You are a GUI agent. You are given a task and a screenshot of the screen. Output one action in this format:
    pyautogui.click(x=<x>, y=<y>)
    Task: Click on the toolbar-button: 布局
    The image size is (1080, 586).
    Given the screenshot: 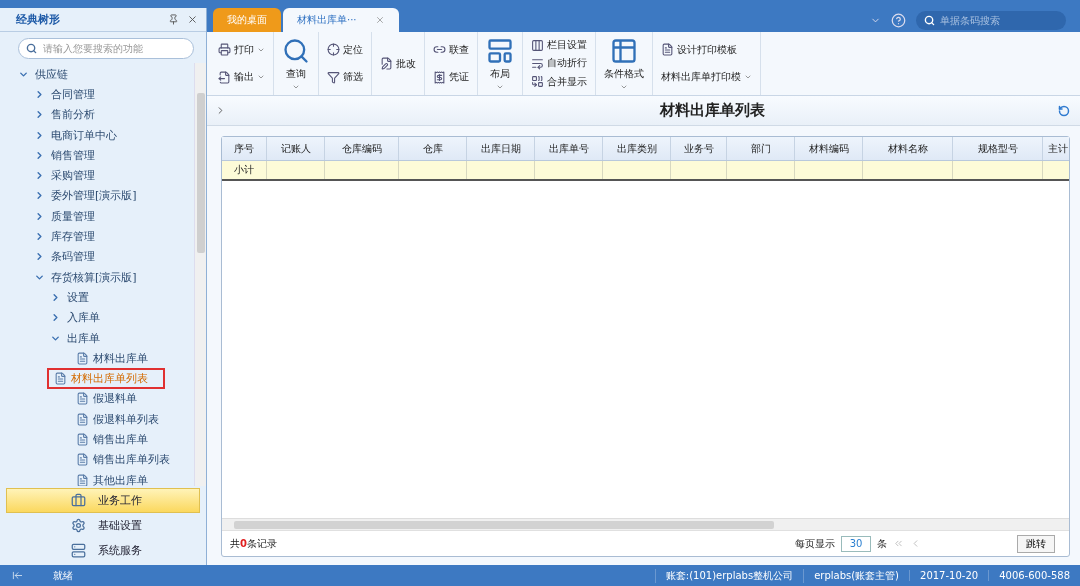 What is the action you would take?
    pyautogui.click(x=500, y=63)
    